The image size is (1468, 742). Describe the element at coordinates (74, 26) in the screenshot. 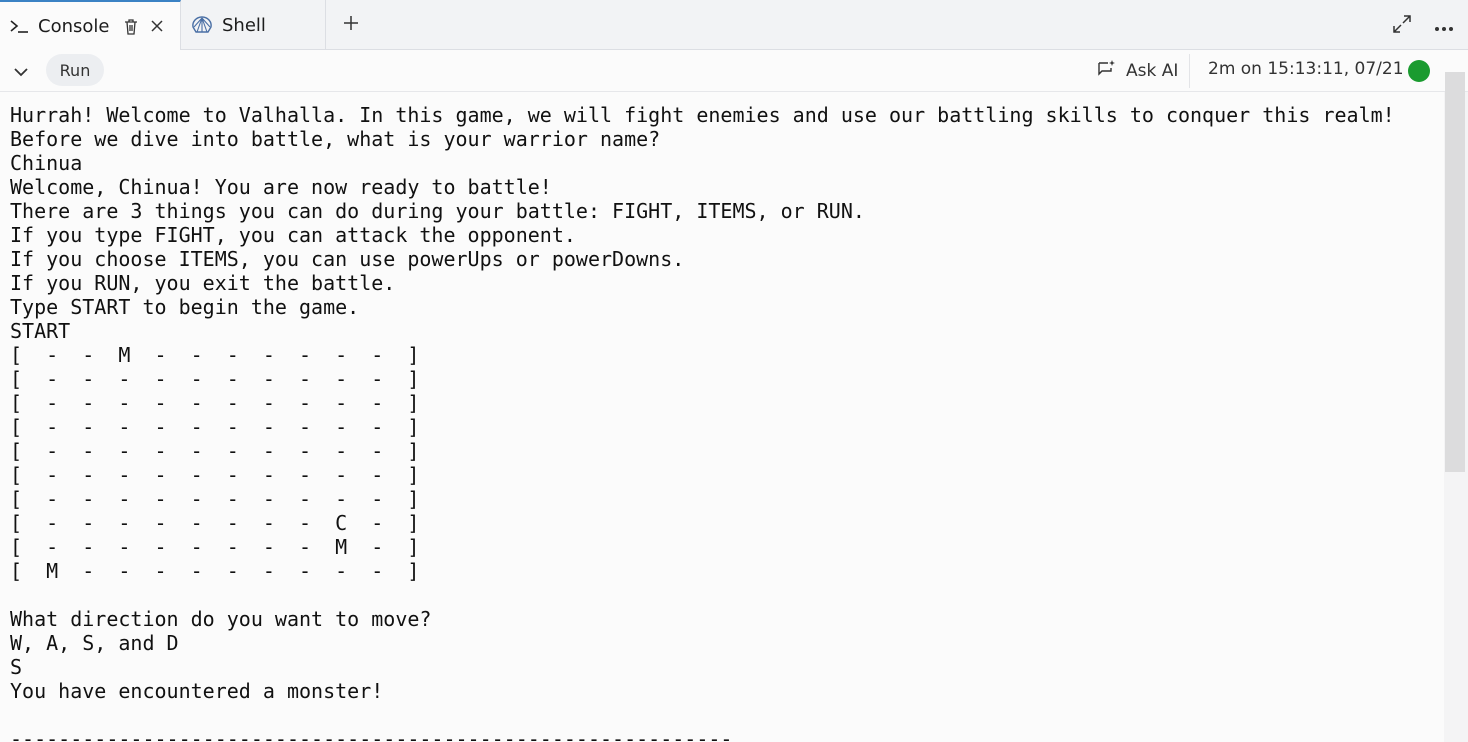

I see `tab-console-label: Console` at that location.